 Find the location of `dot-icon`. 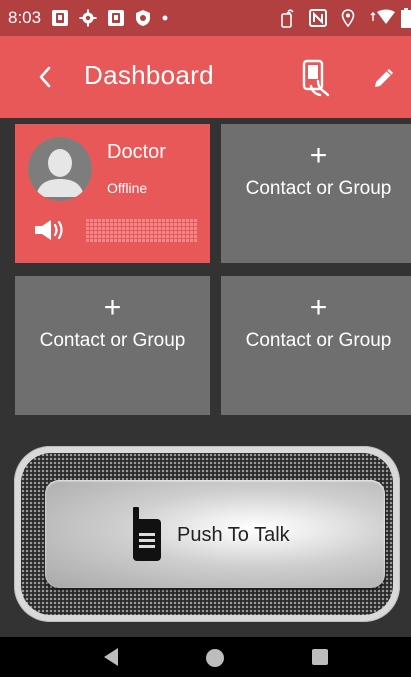

dot-icon is located at coordinates (165, 18).